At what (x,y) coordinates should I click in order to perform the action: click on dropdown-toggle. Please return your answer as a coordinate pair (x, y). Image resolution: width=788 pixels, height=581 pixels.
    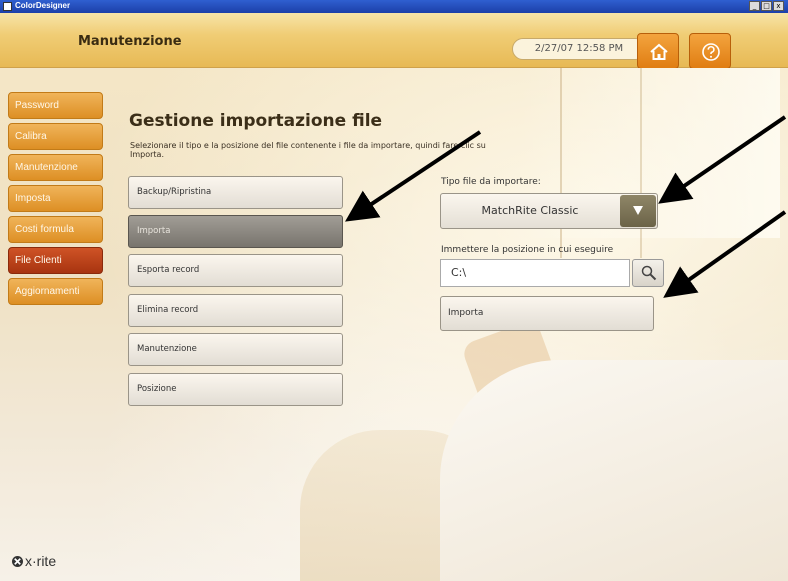
    Looking at the image, I should click on (638, 211).